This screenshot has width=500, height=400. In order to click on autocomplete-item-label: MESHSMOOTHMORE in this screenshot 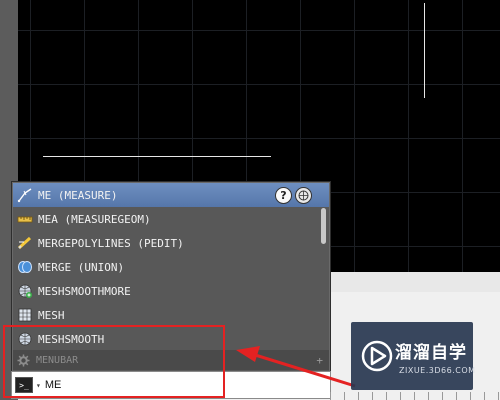, I will do `click(84, 291)`.